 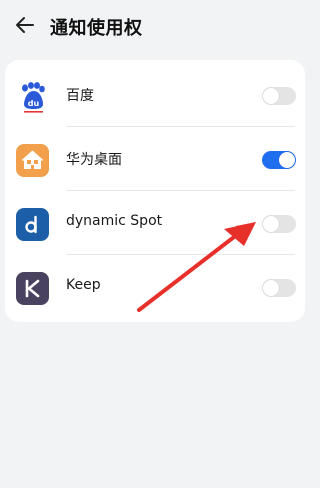 I want to click on notification-toggle-dynamic-spot, so click(x=279, y=224).